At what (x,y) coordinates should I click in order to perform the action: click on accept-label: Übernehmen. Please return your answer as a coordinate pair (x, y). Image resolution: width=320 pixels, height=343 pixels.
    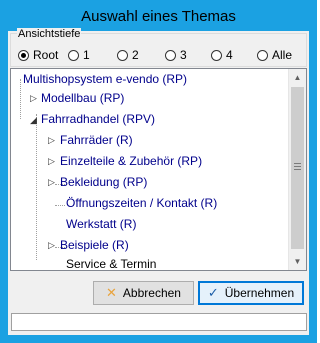
    Looking at the image, I should click on (259, 293).